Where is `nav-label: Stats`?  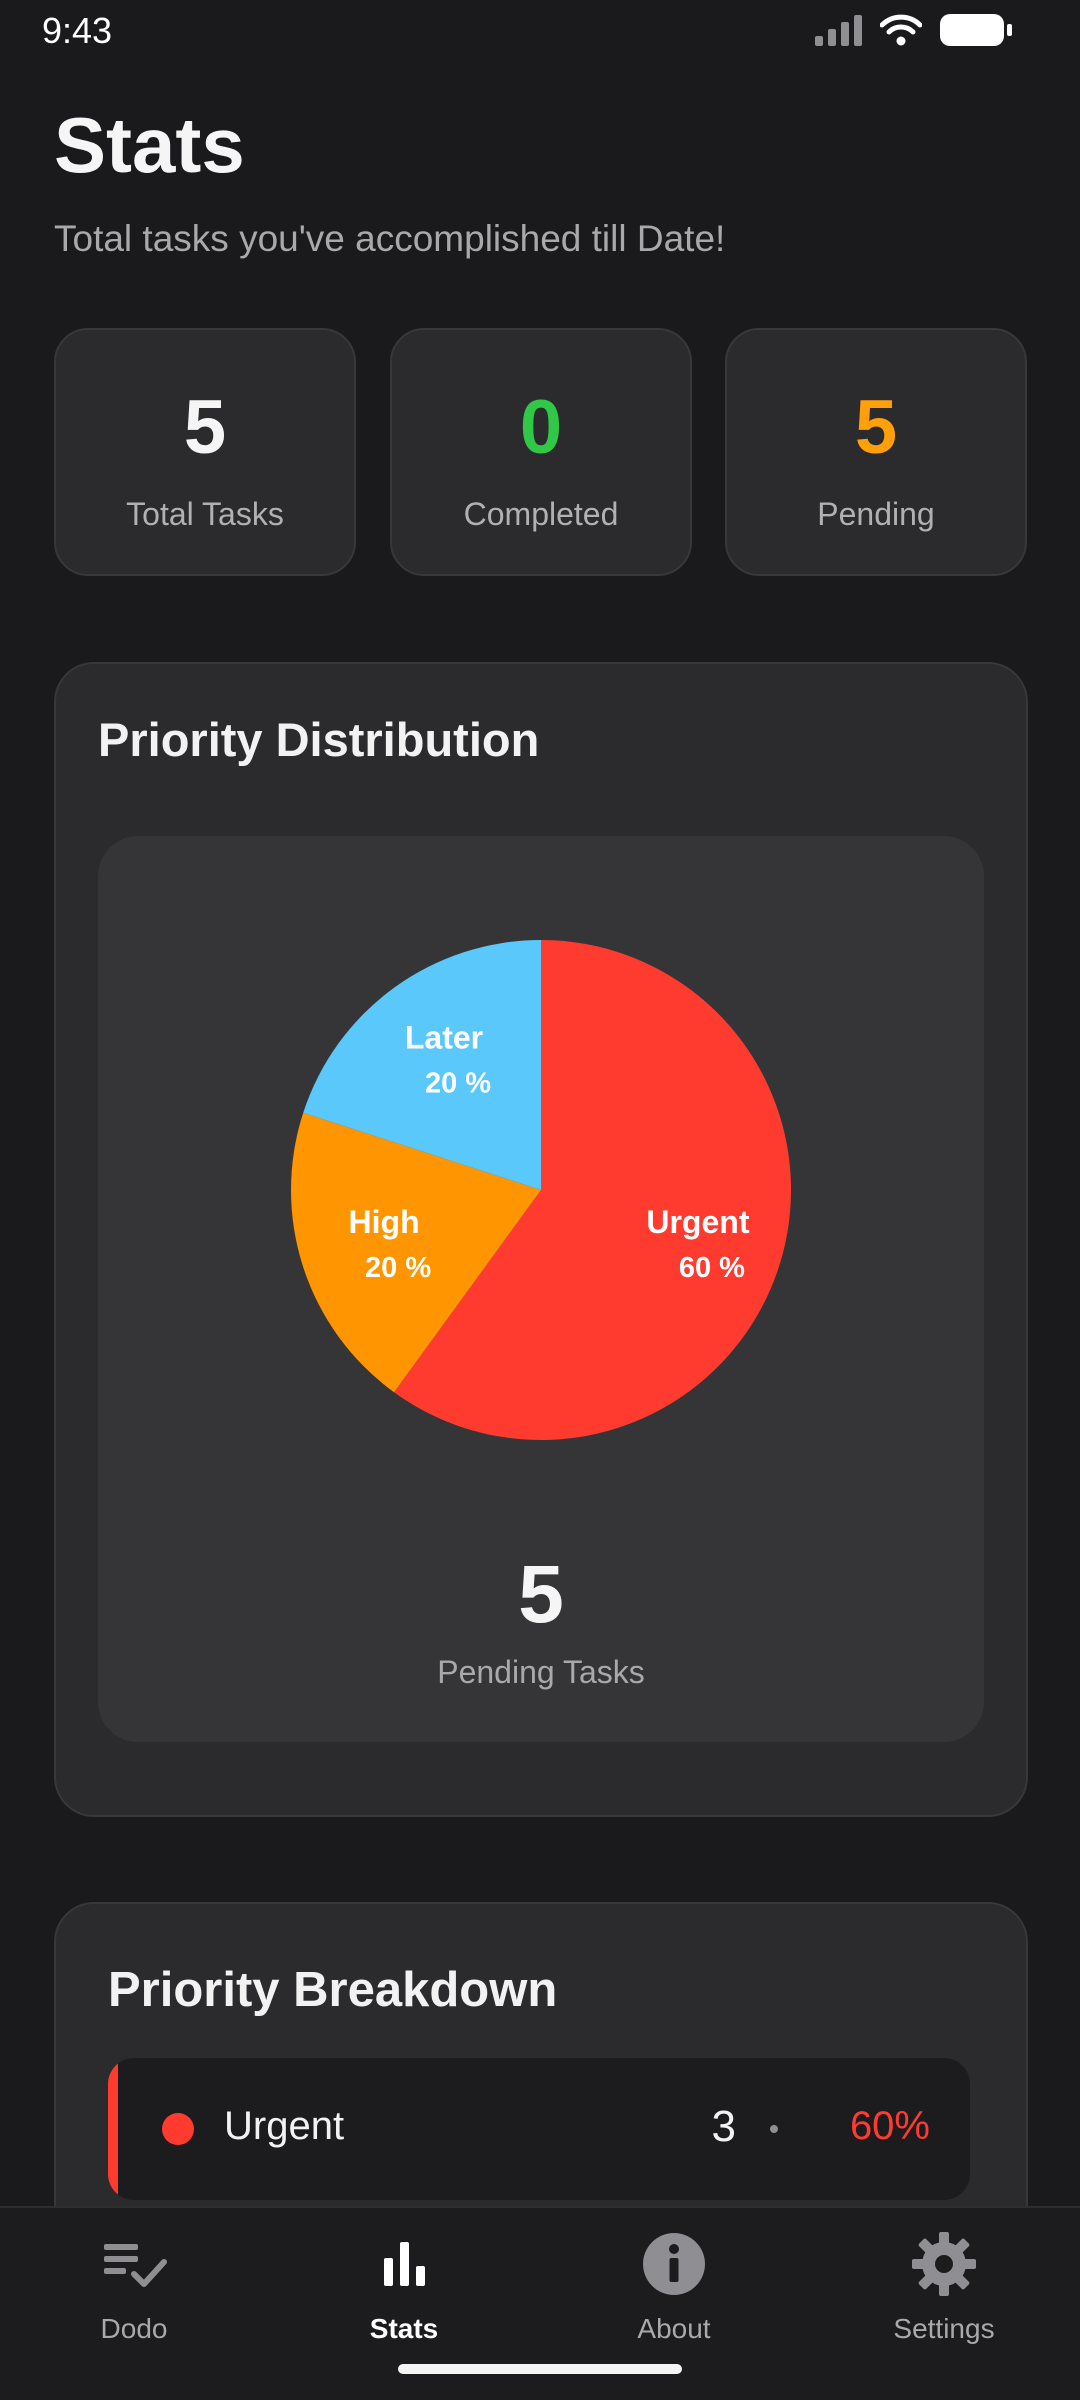 nav-label: Stats is located at coordinates (404, 2328).